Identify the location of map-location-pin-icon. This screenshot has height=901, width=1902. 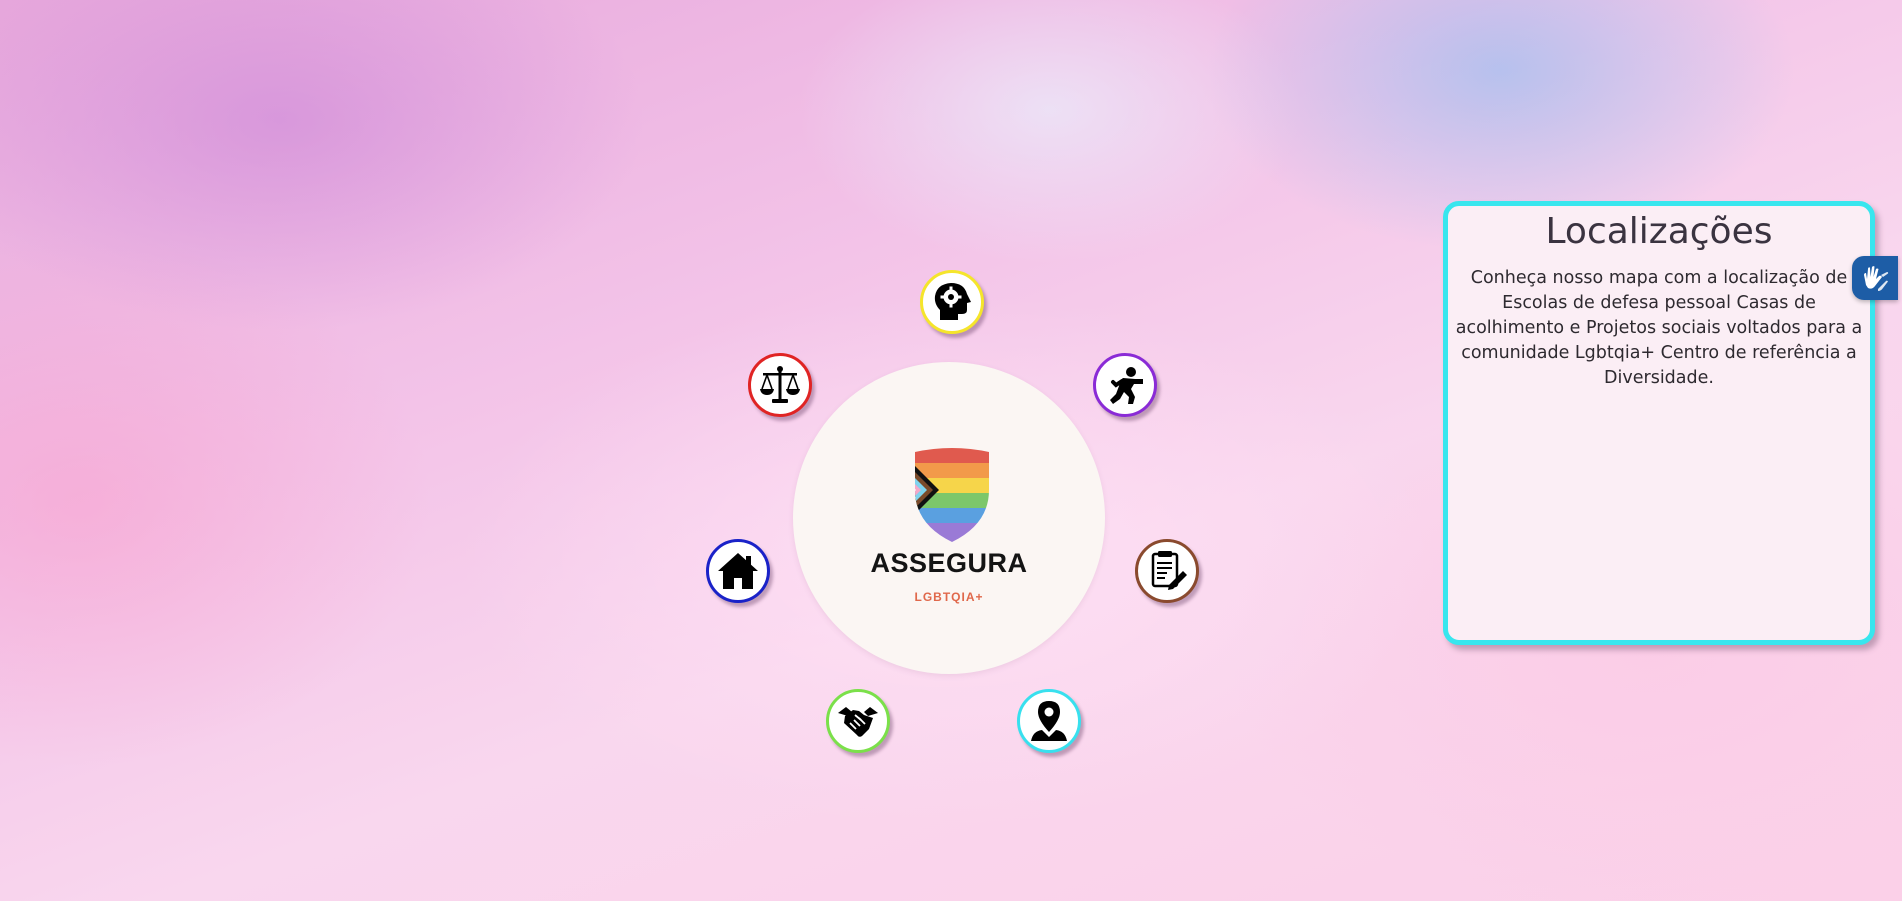
(1049, 721).